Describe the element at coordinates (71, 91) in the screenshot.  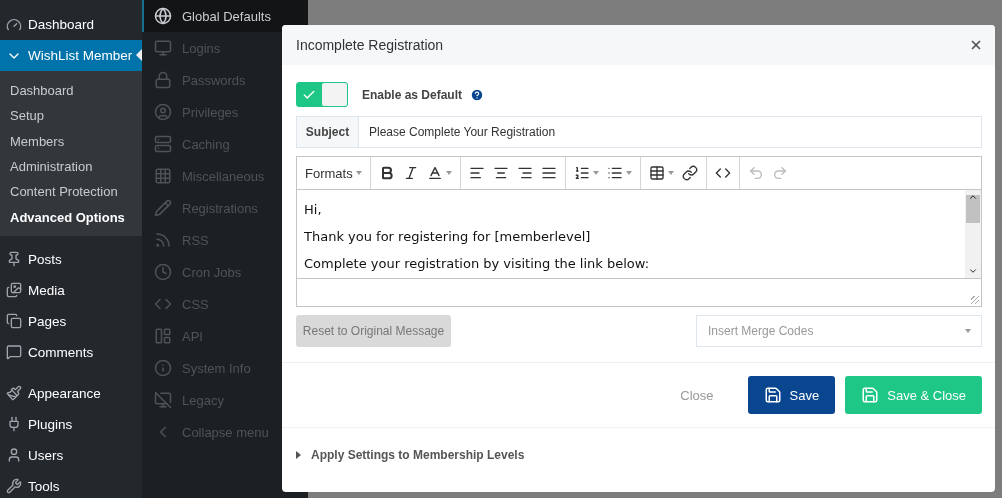
I see `submenu-item: Dashboard` at that location.